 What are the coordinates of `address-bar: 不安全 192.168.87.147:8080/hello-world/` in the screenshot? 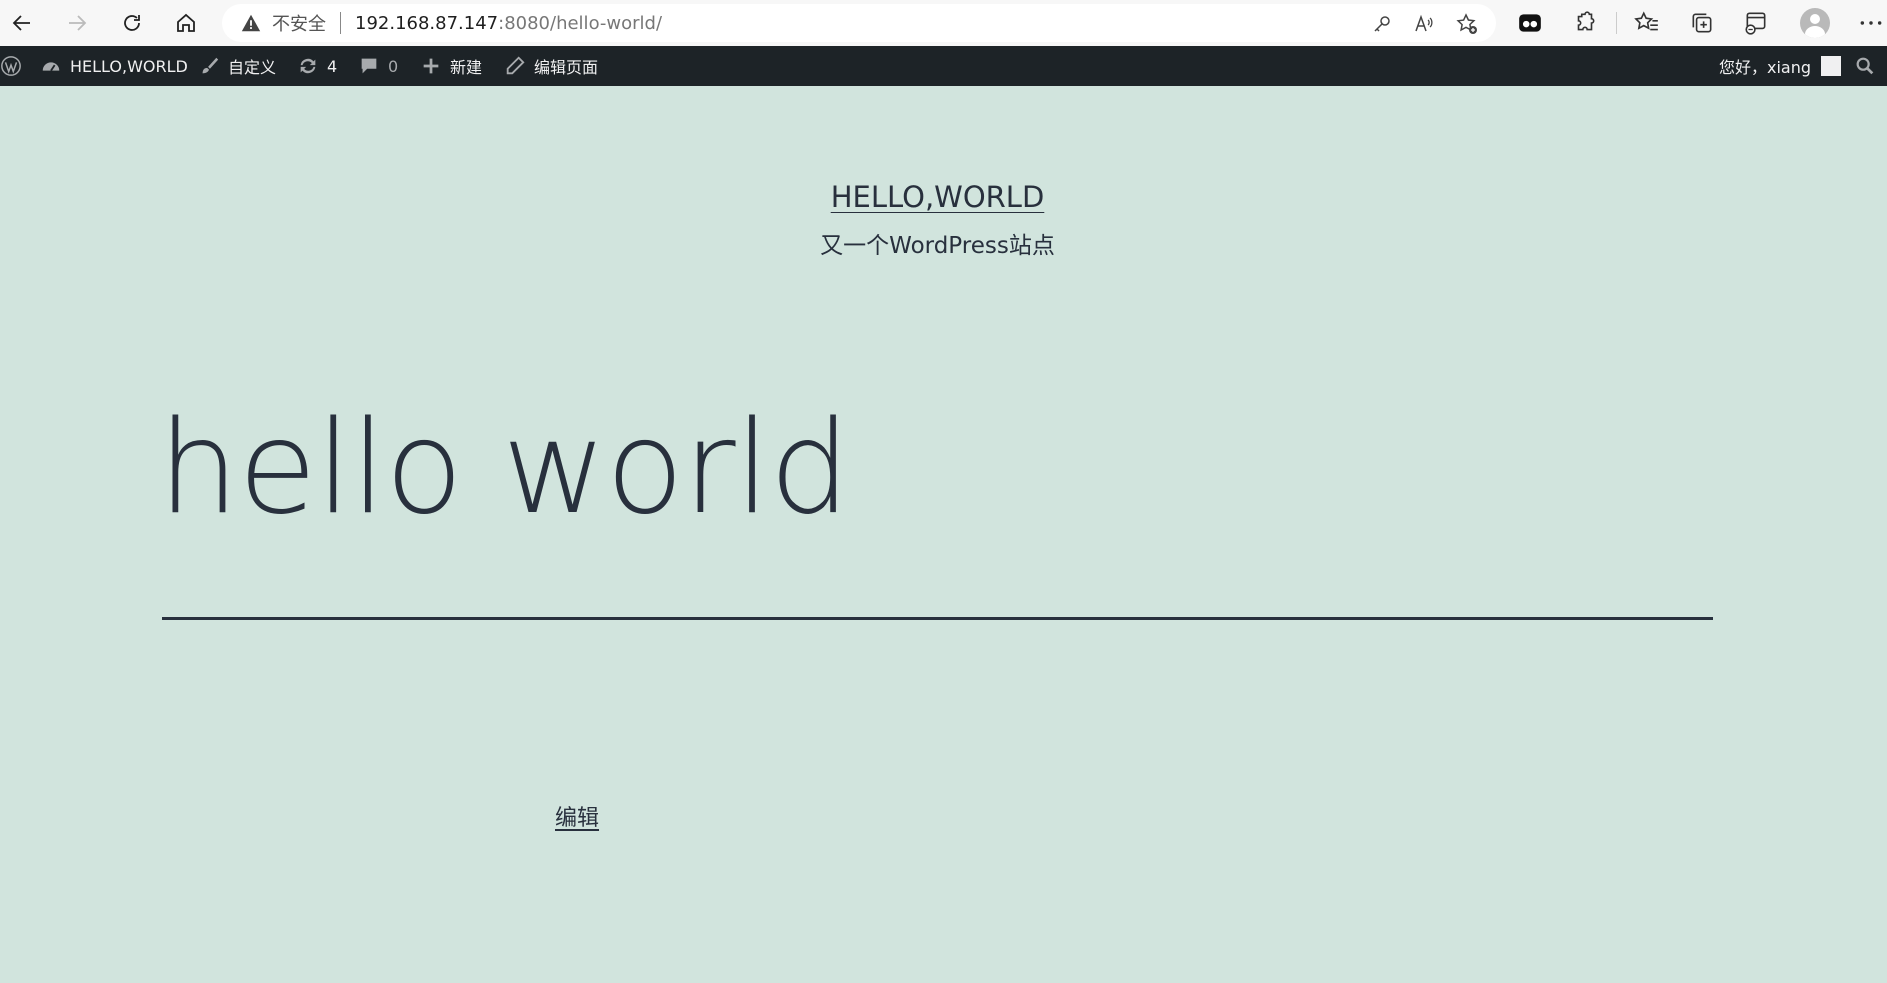 It's located at (859, 23).